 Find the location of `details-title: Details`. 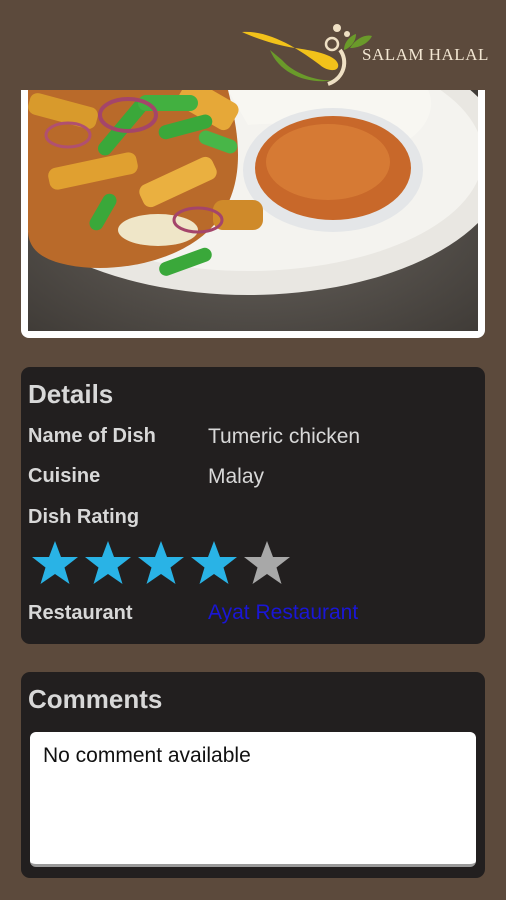

details-title: Details is located at coordinates (71, 394).